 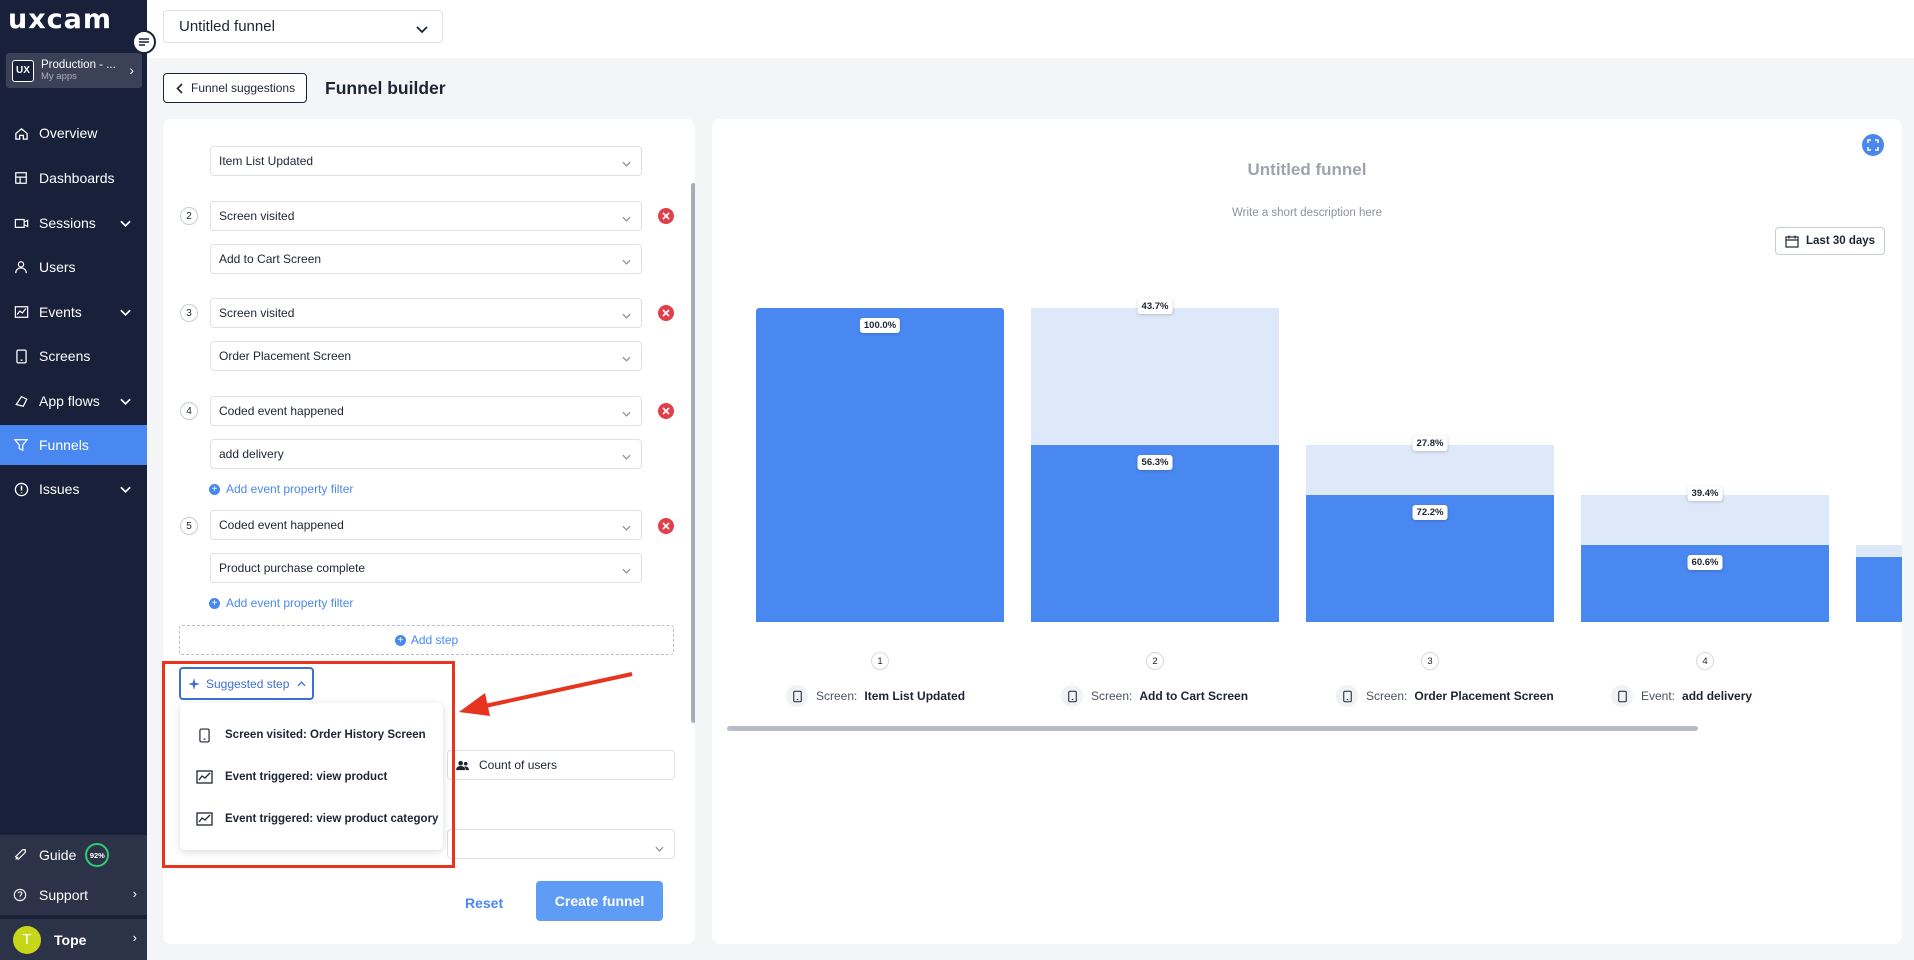 What do you see at coordinates (426, 640) in the screenshot?
I see `add-step-button: + Add step` at bounding box center [426, 640].